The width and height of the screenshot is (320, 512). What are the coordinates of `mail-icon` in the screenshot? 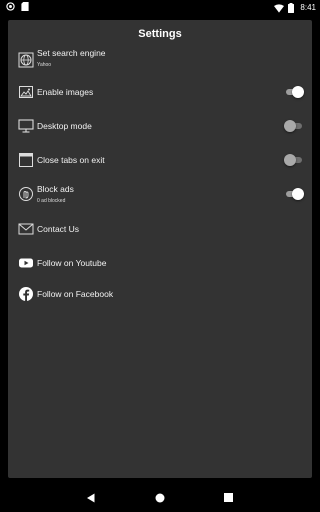 It's located at (26, 229).